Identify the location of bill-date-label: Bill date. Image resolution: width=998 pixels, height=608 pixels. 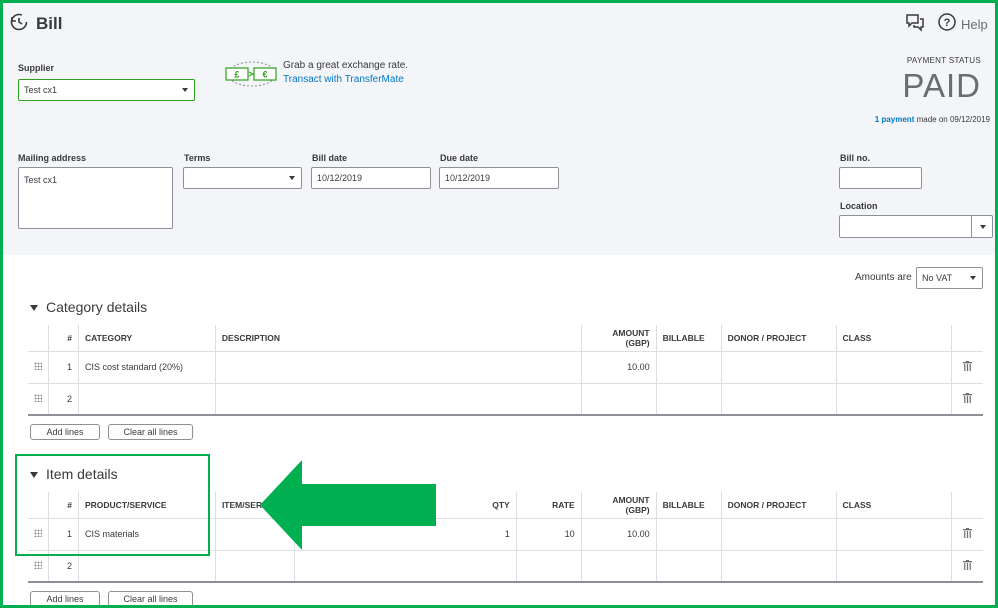
(330, 158).